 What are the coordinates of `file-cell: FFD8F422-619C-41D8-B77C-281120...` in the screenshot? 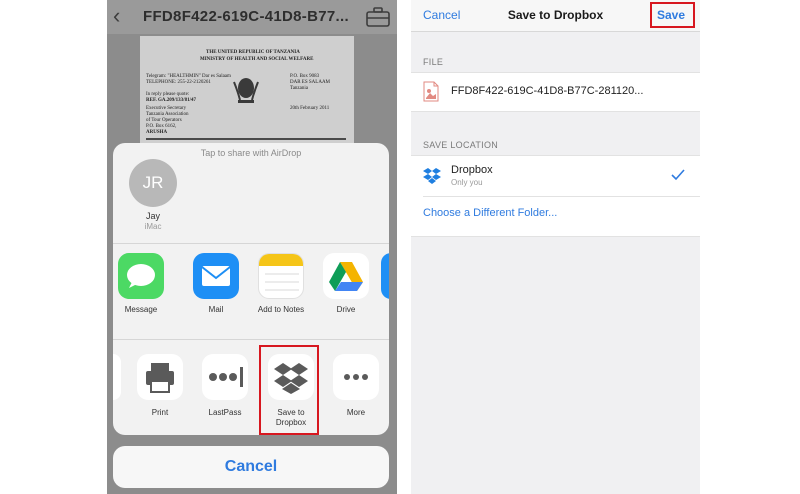 It's located at (555, 92).